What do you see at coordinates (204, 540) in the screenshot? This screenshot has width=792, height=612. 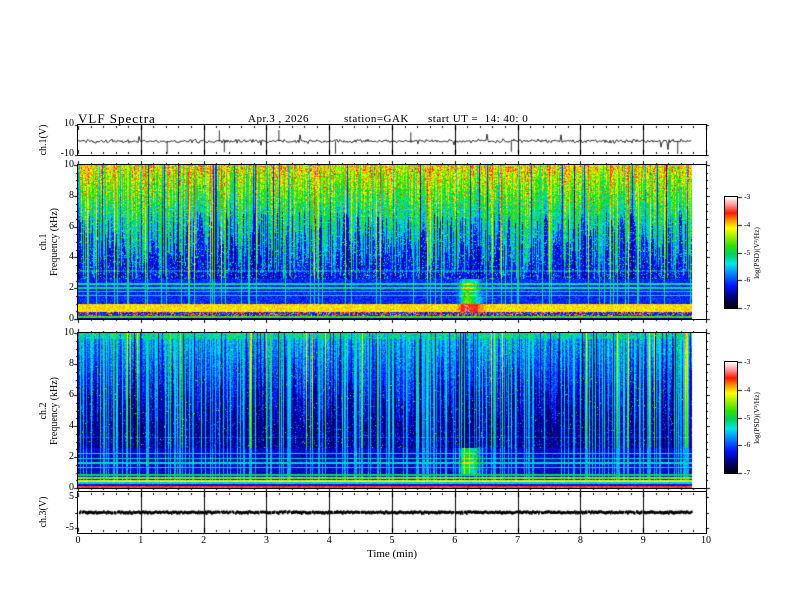 I see `x-tick-label: 2` at bounding box center [204, 540].